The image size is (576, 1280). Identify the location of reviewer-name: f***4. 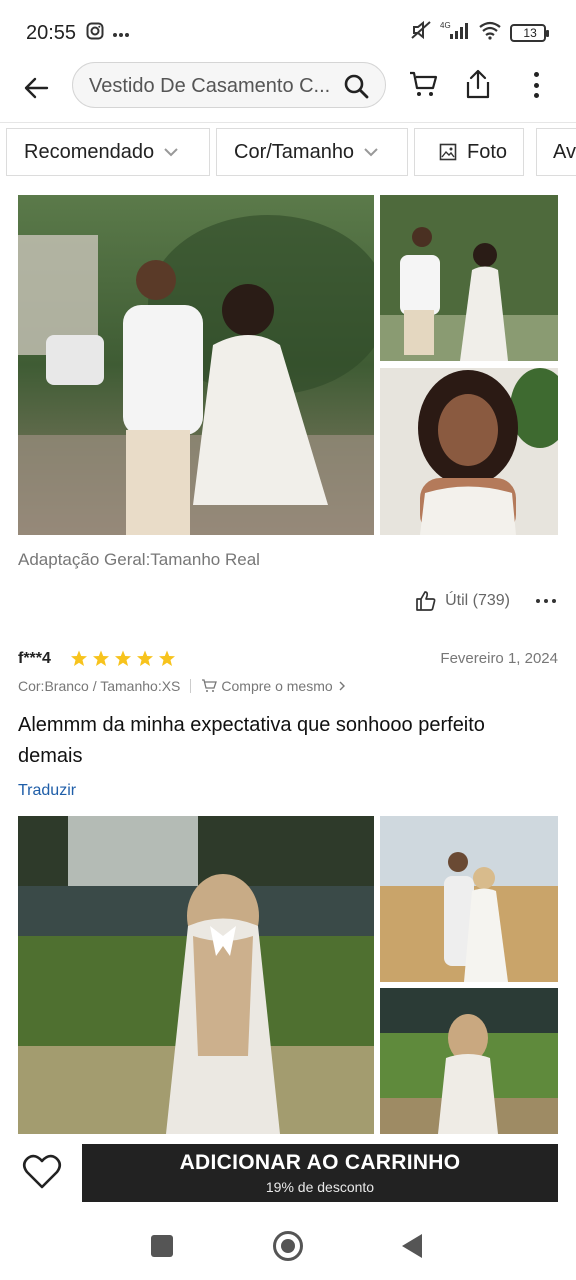
(34, 658).